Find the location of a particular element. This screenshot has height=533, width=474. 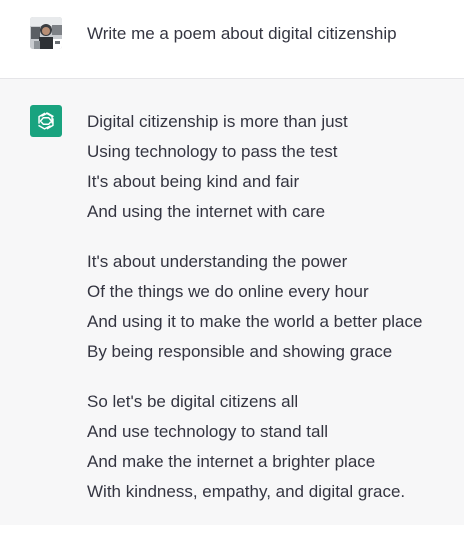

poem-line: It's about understanding the power is located at coordinates (217, 261).